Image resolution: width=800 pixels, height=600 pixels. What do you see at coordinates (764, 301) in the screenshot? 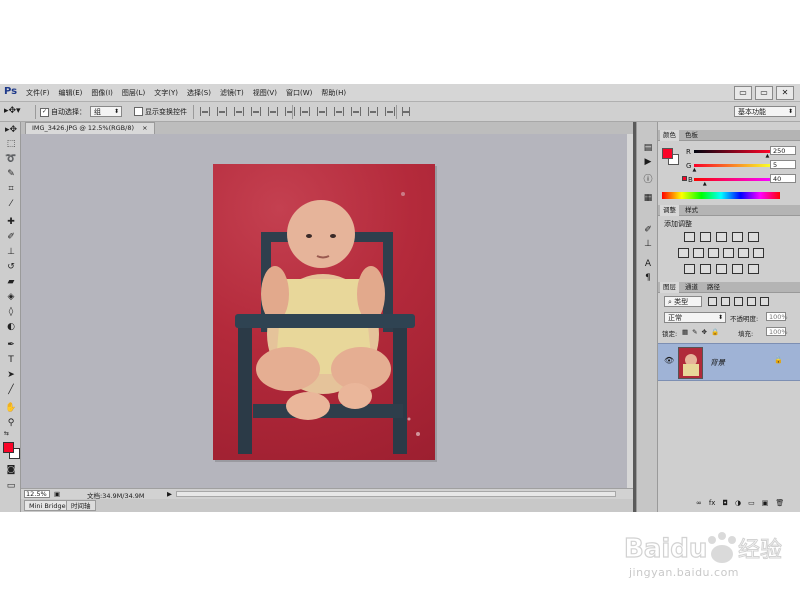
I see `filter-smart-object-icon` at bounding box center [764, 301].